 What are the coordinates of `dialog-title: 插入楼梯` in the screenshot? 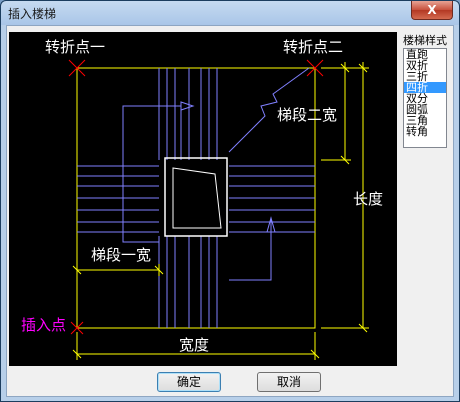 It's located at (32, 14).